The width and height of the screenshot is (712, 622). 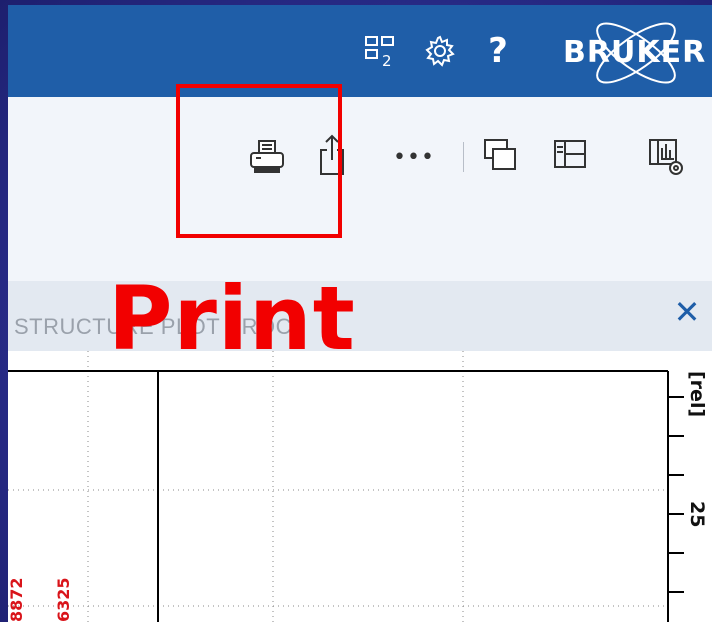 I want to click on svg-text: 2, so click(x=387, y=60).